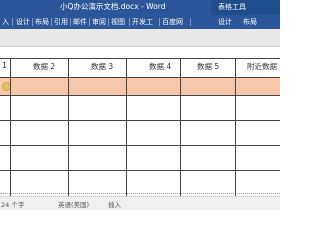 The height and width of the screenshot is (240, 320). What do you see at coordinates (140, 38) in the screenshot?
I see `ruler` at bounding box center [140, 38].